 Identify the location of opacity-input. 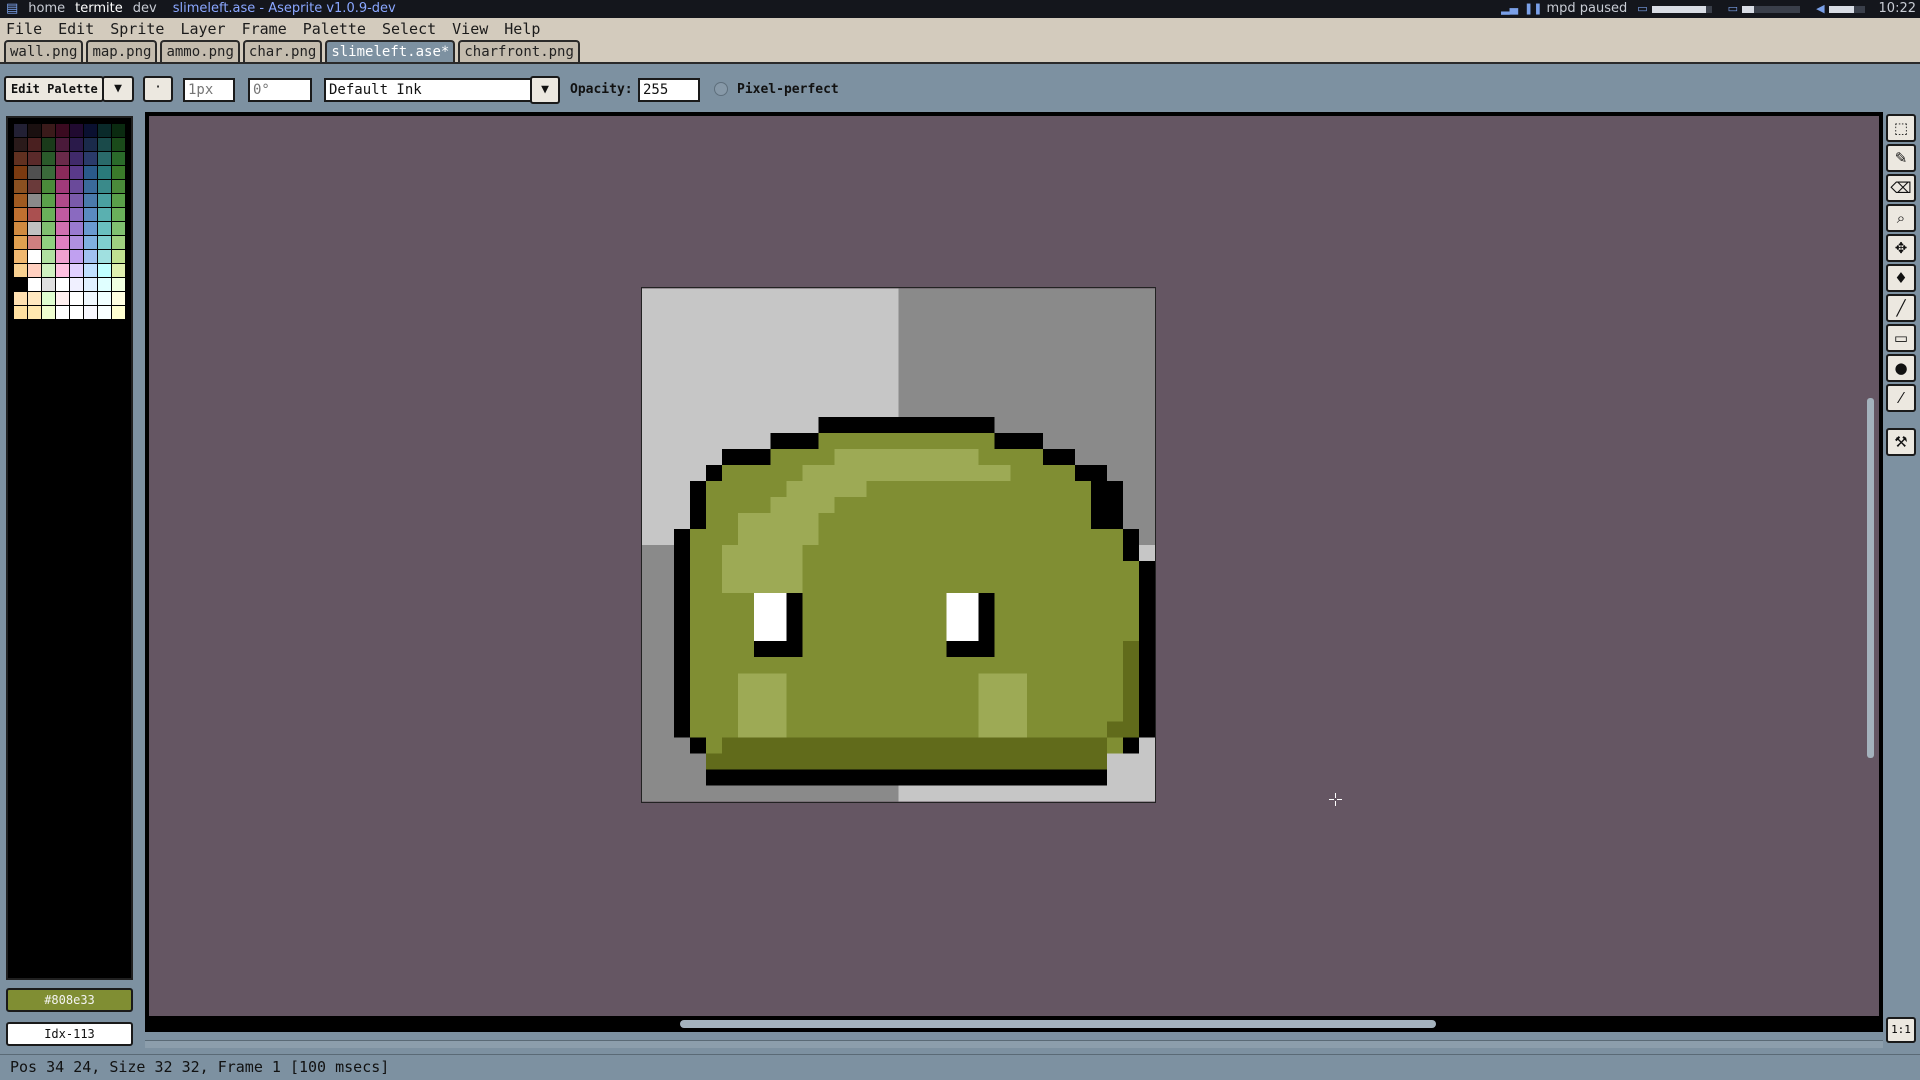
(669, 90).